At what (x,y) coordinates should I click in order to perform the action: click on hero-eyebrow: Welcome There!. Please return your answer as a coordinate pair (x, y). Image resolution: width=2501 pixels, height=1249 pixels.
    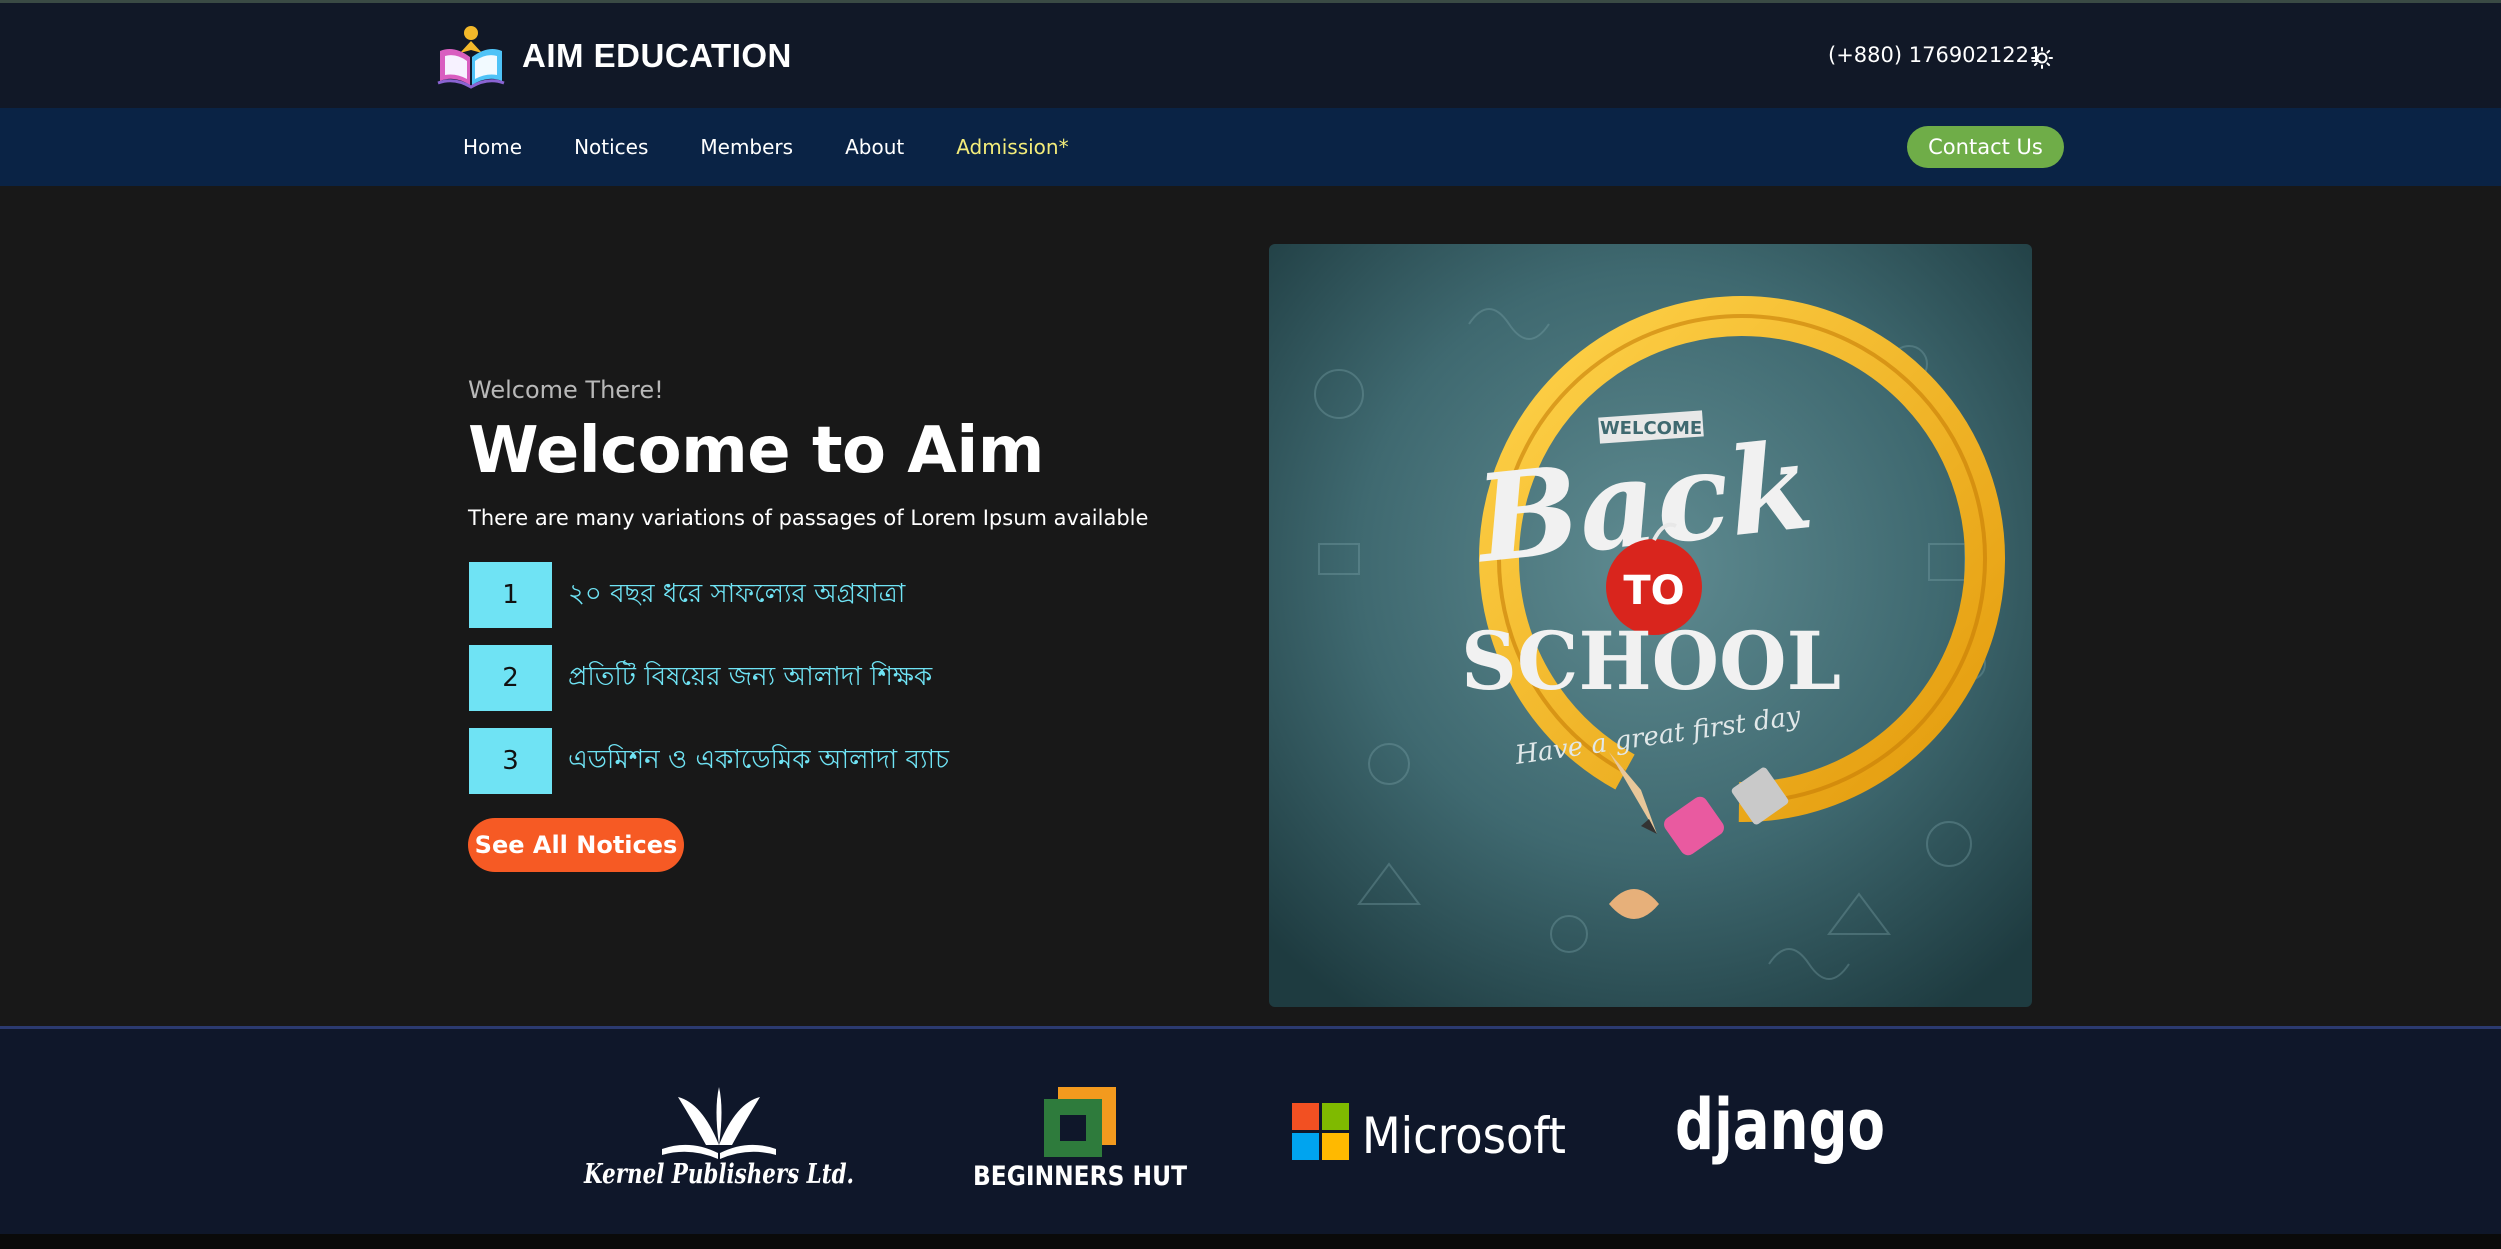
    Looking at the image, I should click on (566, 390).